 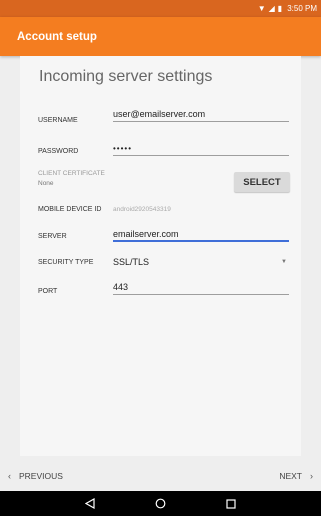 I want to click on battery-icon: ▮, so click(x=280, y=8).